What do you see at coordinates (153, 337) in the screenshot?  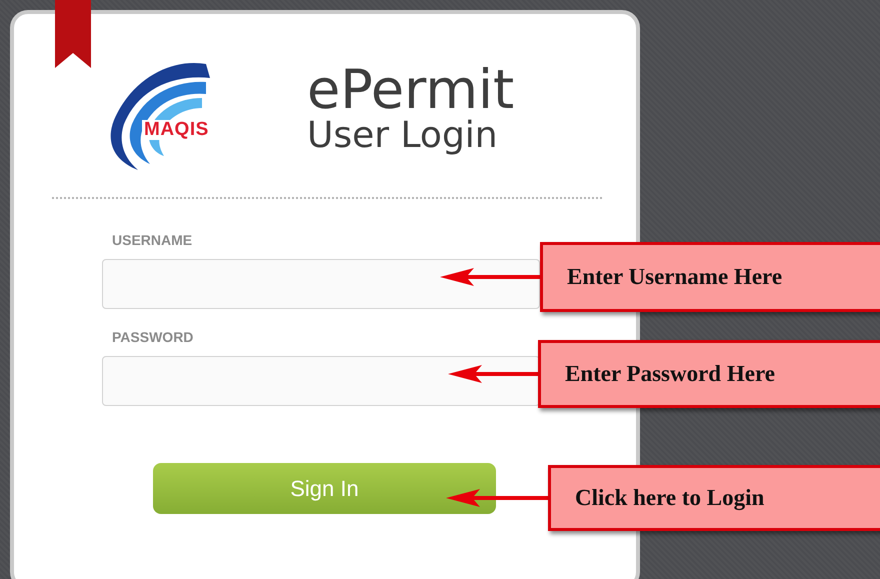 I see `field-label: PASSWORD` at bounding box center [153, 337].